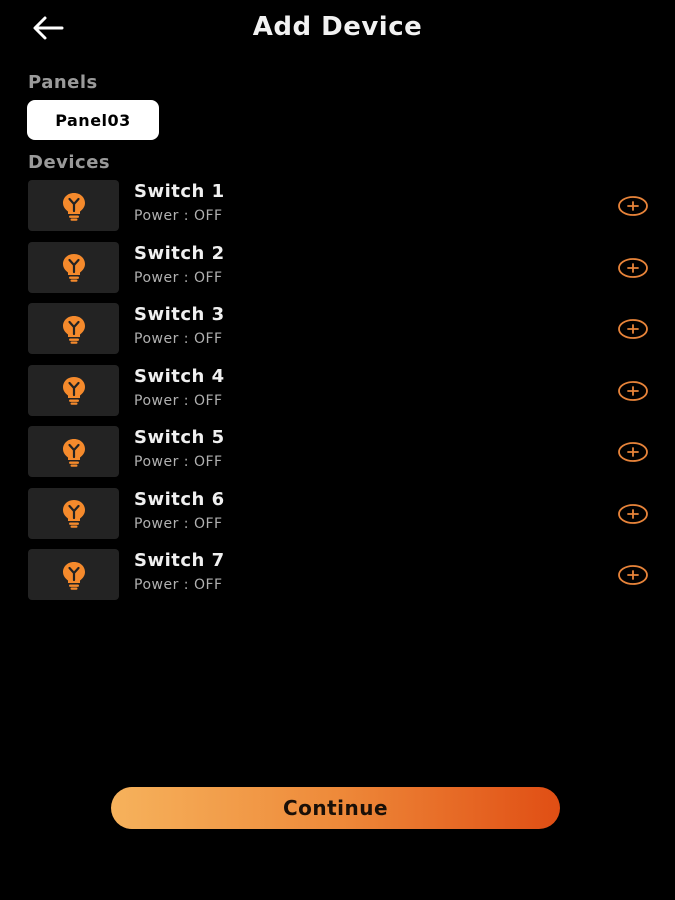 The image size is (675, 900). Describe the element at coordinates (179, 437) in the screenshot. I see `device-name: Switch 5` at that location.